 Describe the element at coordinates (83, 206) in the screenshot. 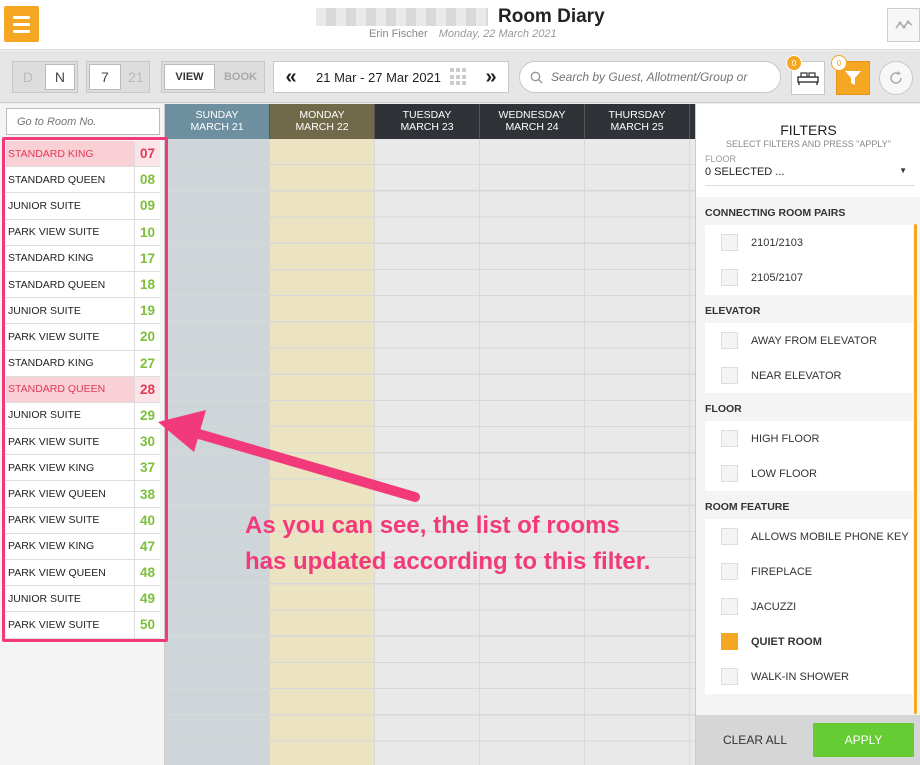

I see `room-row: JUNIOR SUITE 09` at that location.